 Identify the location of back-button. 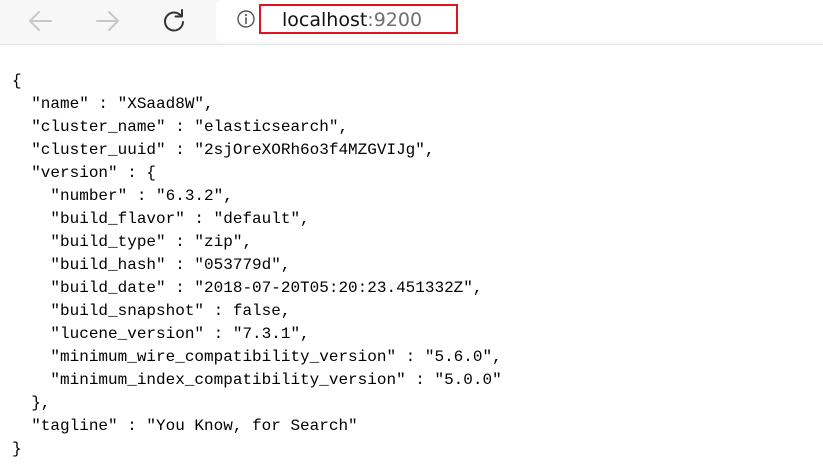
(40, 21).